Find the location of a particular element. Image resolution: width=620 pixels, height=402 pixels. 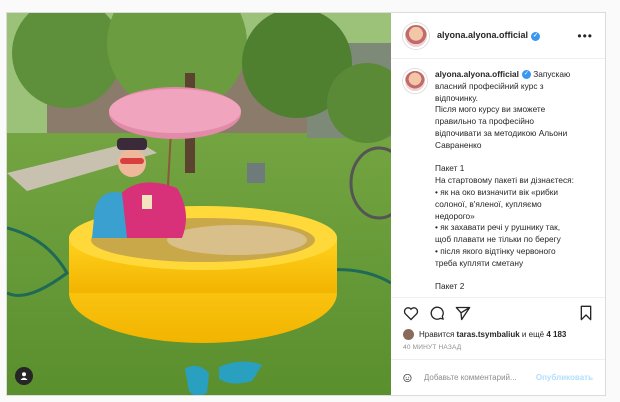

likes-summary: Нравится taras.tsymbaliuk и ещё 4 183 is located at coordinates (498, 334).